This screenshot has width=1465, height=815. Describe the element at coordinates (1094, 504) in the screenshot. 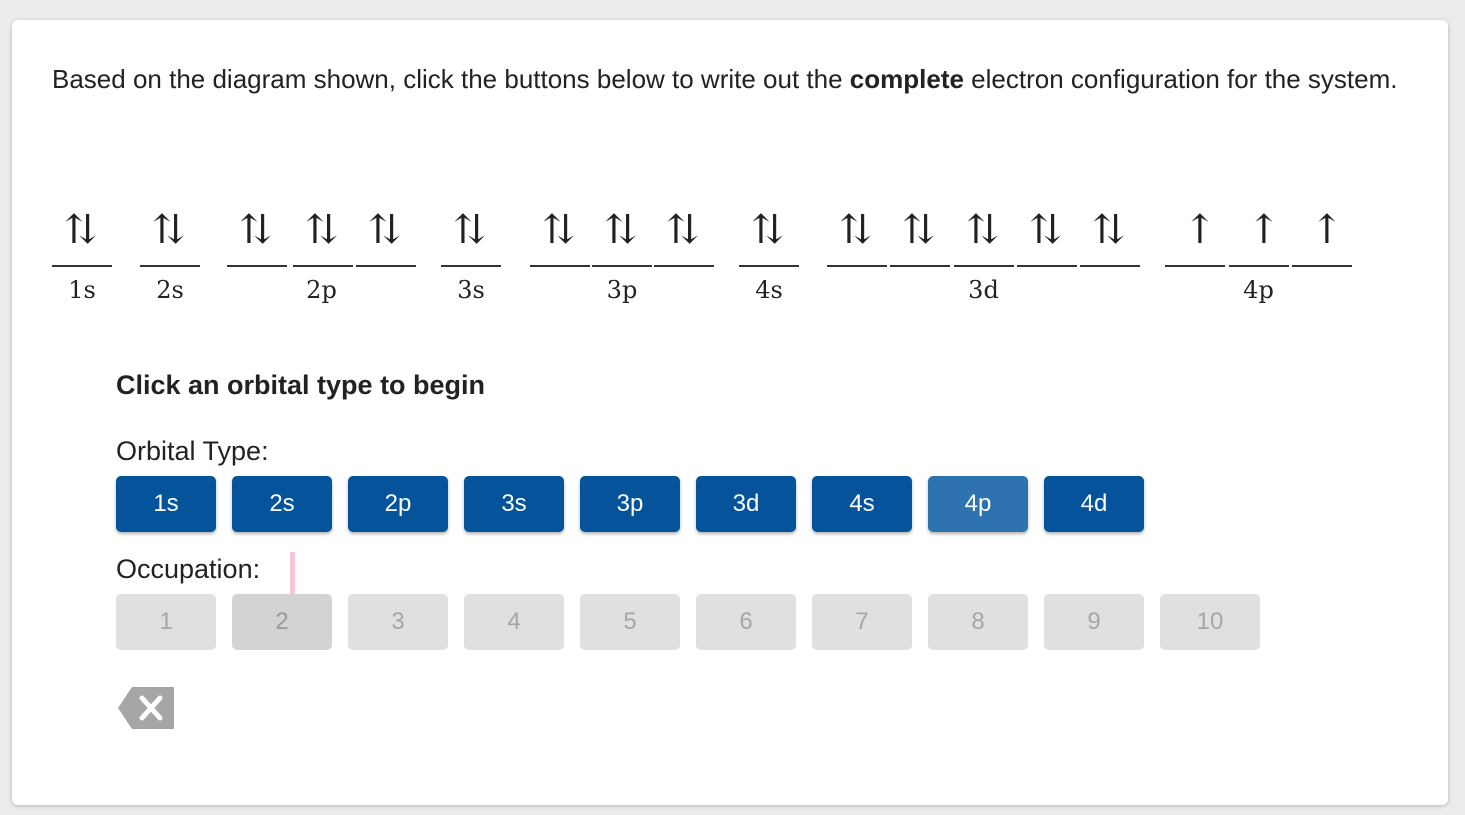

I see `orbital-type-button-4d: 4d` at that location.